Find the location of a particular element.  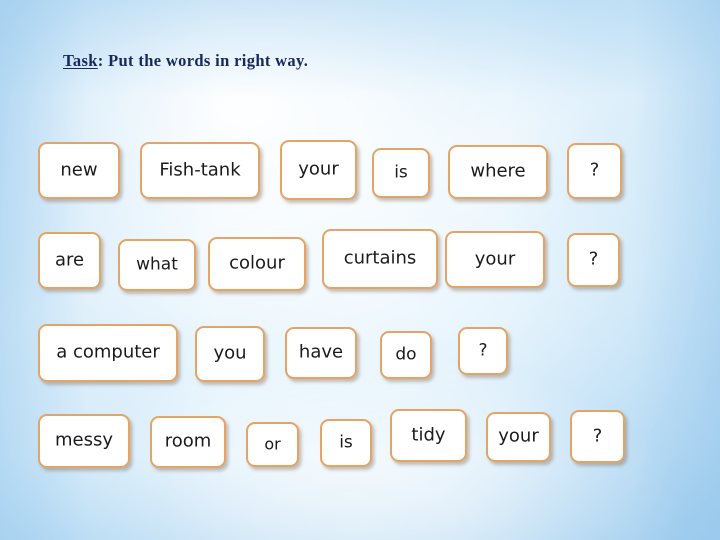

word-card-label: new is located at coordinates (79, 169).